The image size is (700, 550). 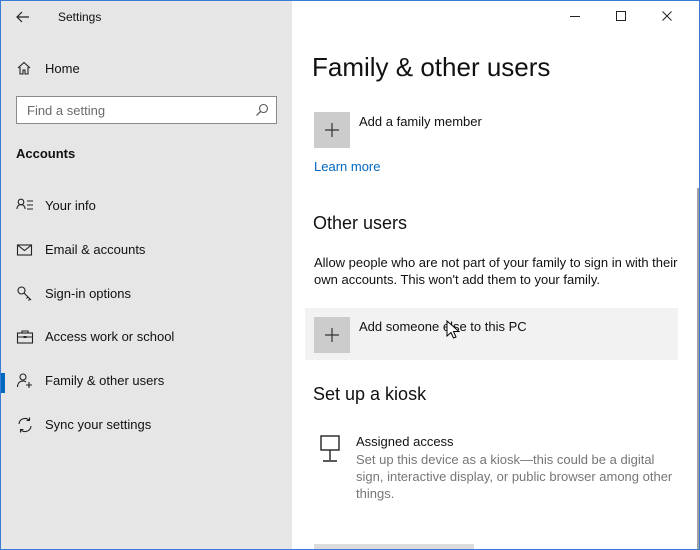 I want to click on scrollbar-thumb, so click(x=698, y=368).